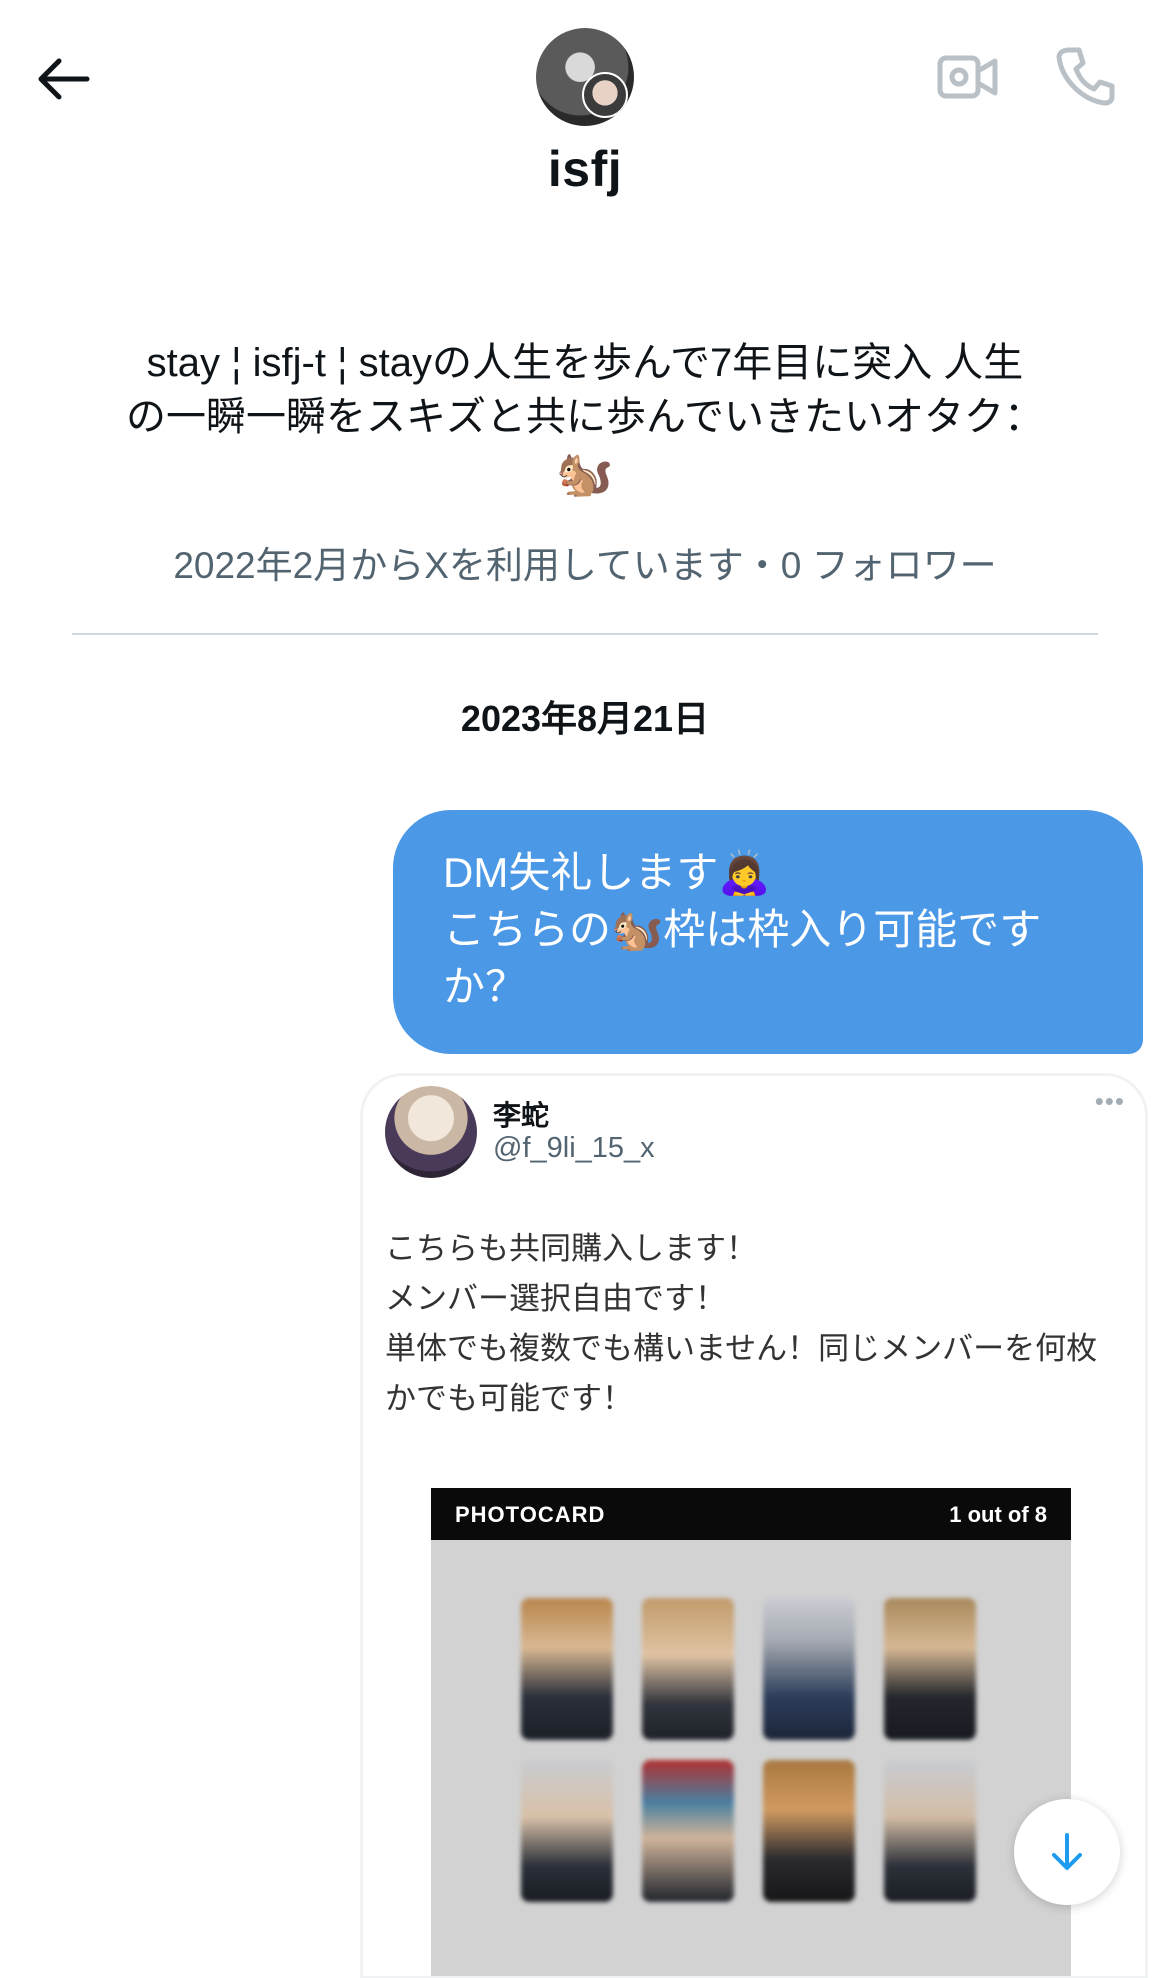 This screenshot has width=1170, height=1978. Describe the element at coordinates (571, 1248) in the screenshot. I see `tweet-text-line: こちらも共同購入します！` at that location.